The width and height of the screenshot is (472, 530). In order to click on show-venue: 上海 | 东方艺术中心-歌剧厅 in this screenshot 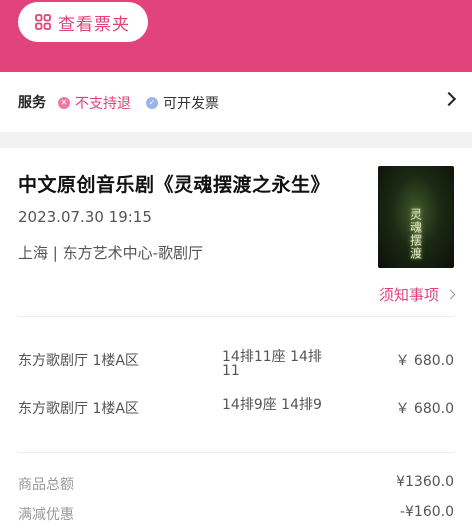, I will do `click(111, 253)`.